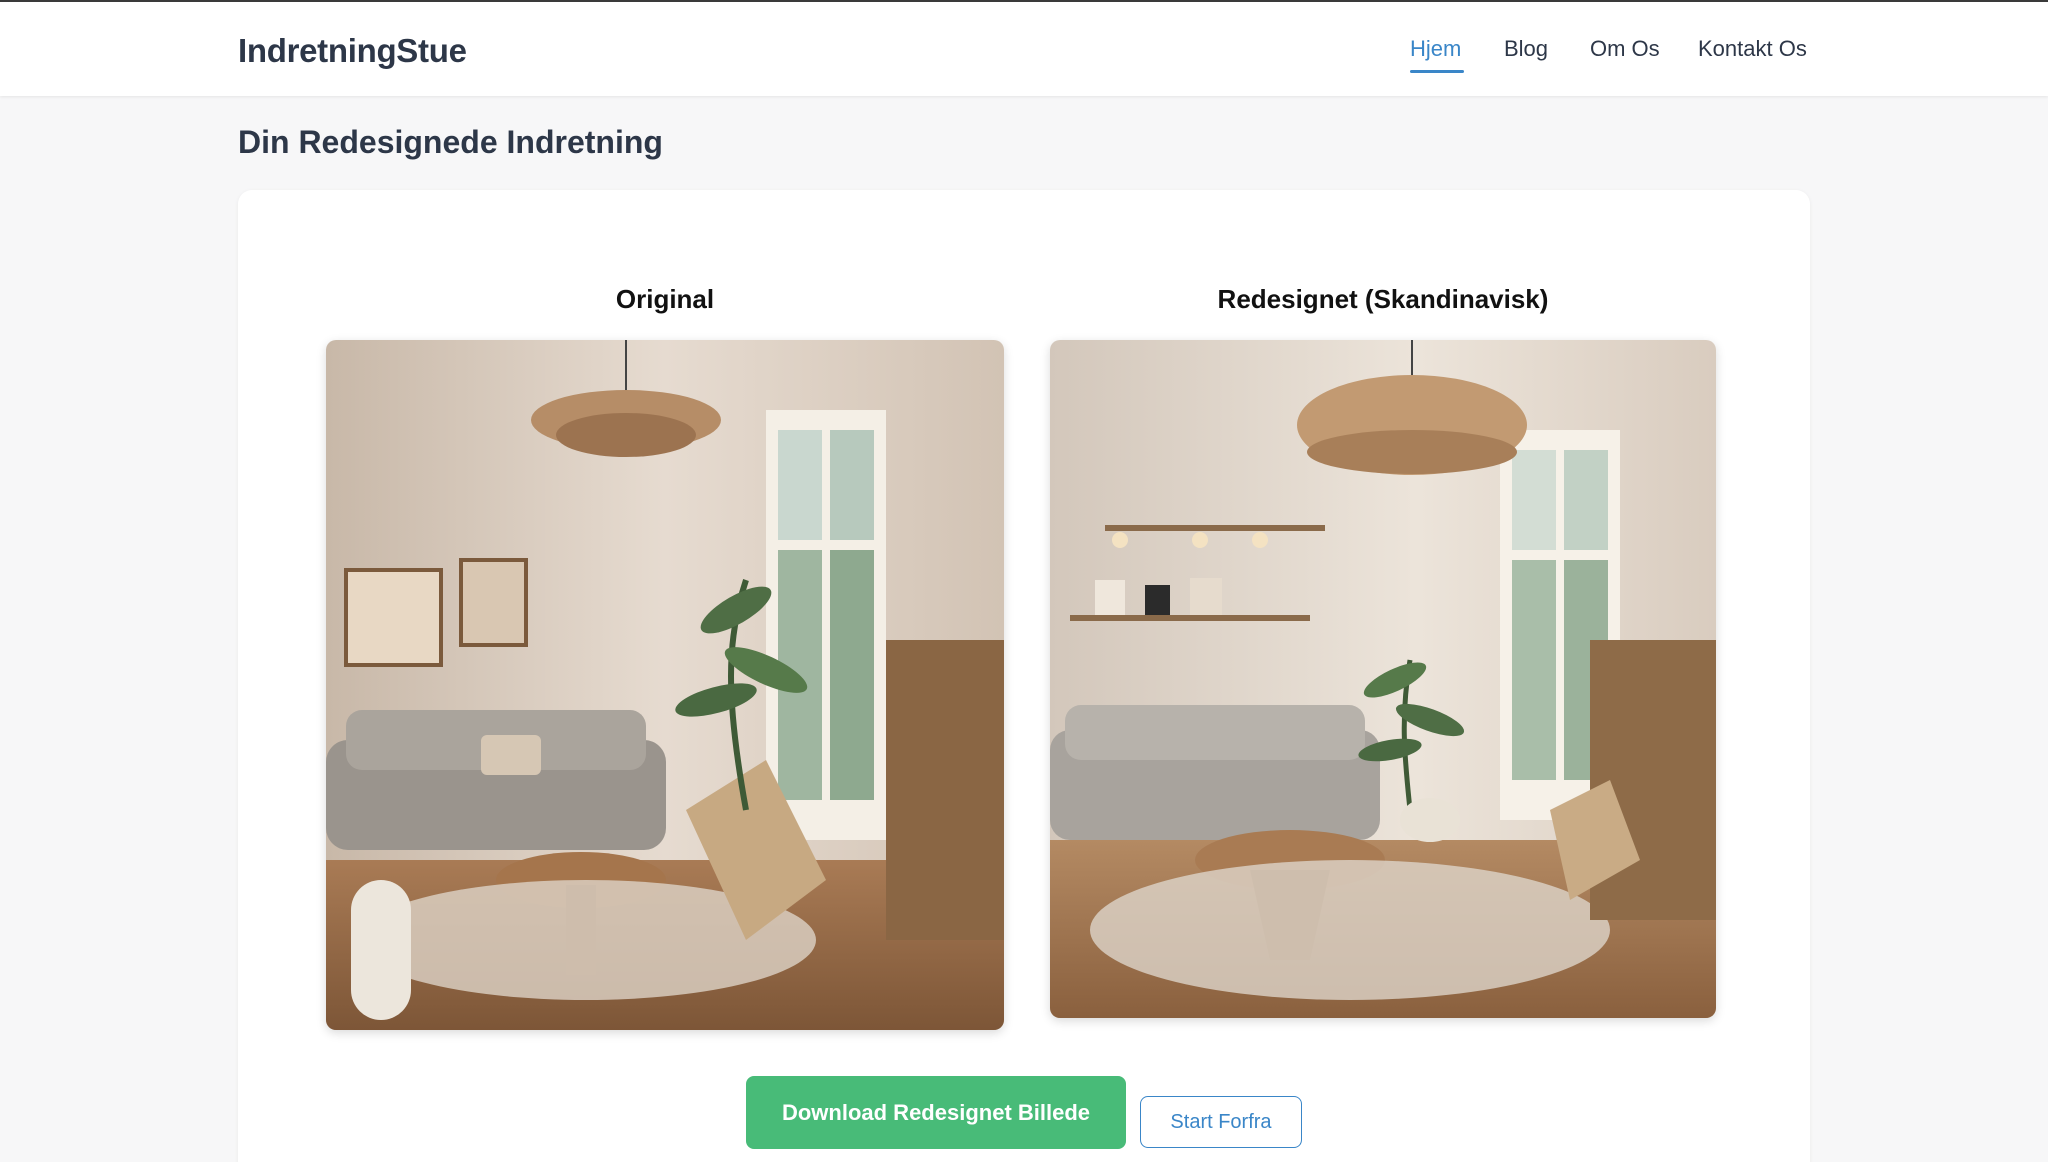 This screenshot has height=1162, width=2048. What do you see at coordinates (450, 142) in the screenshot?
I see `page-title: Din Redesignede Indretning` at bounding box center [450, 142].